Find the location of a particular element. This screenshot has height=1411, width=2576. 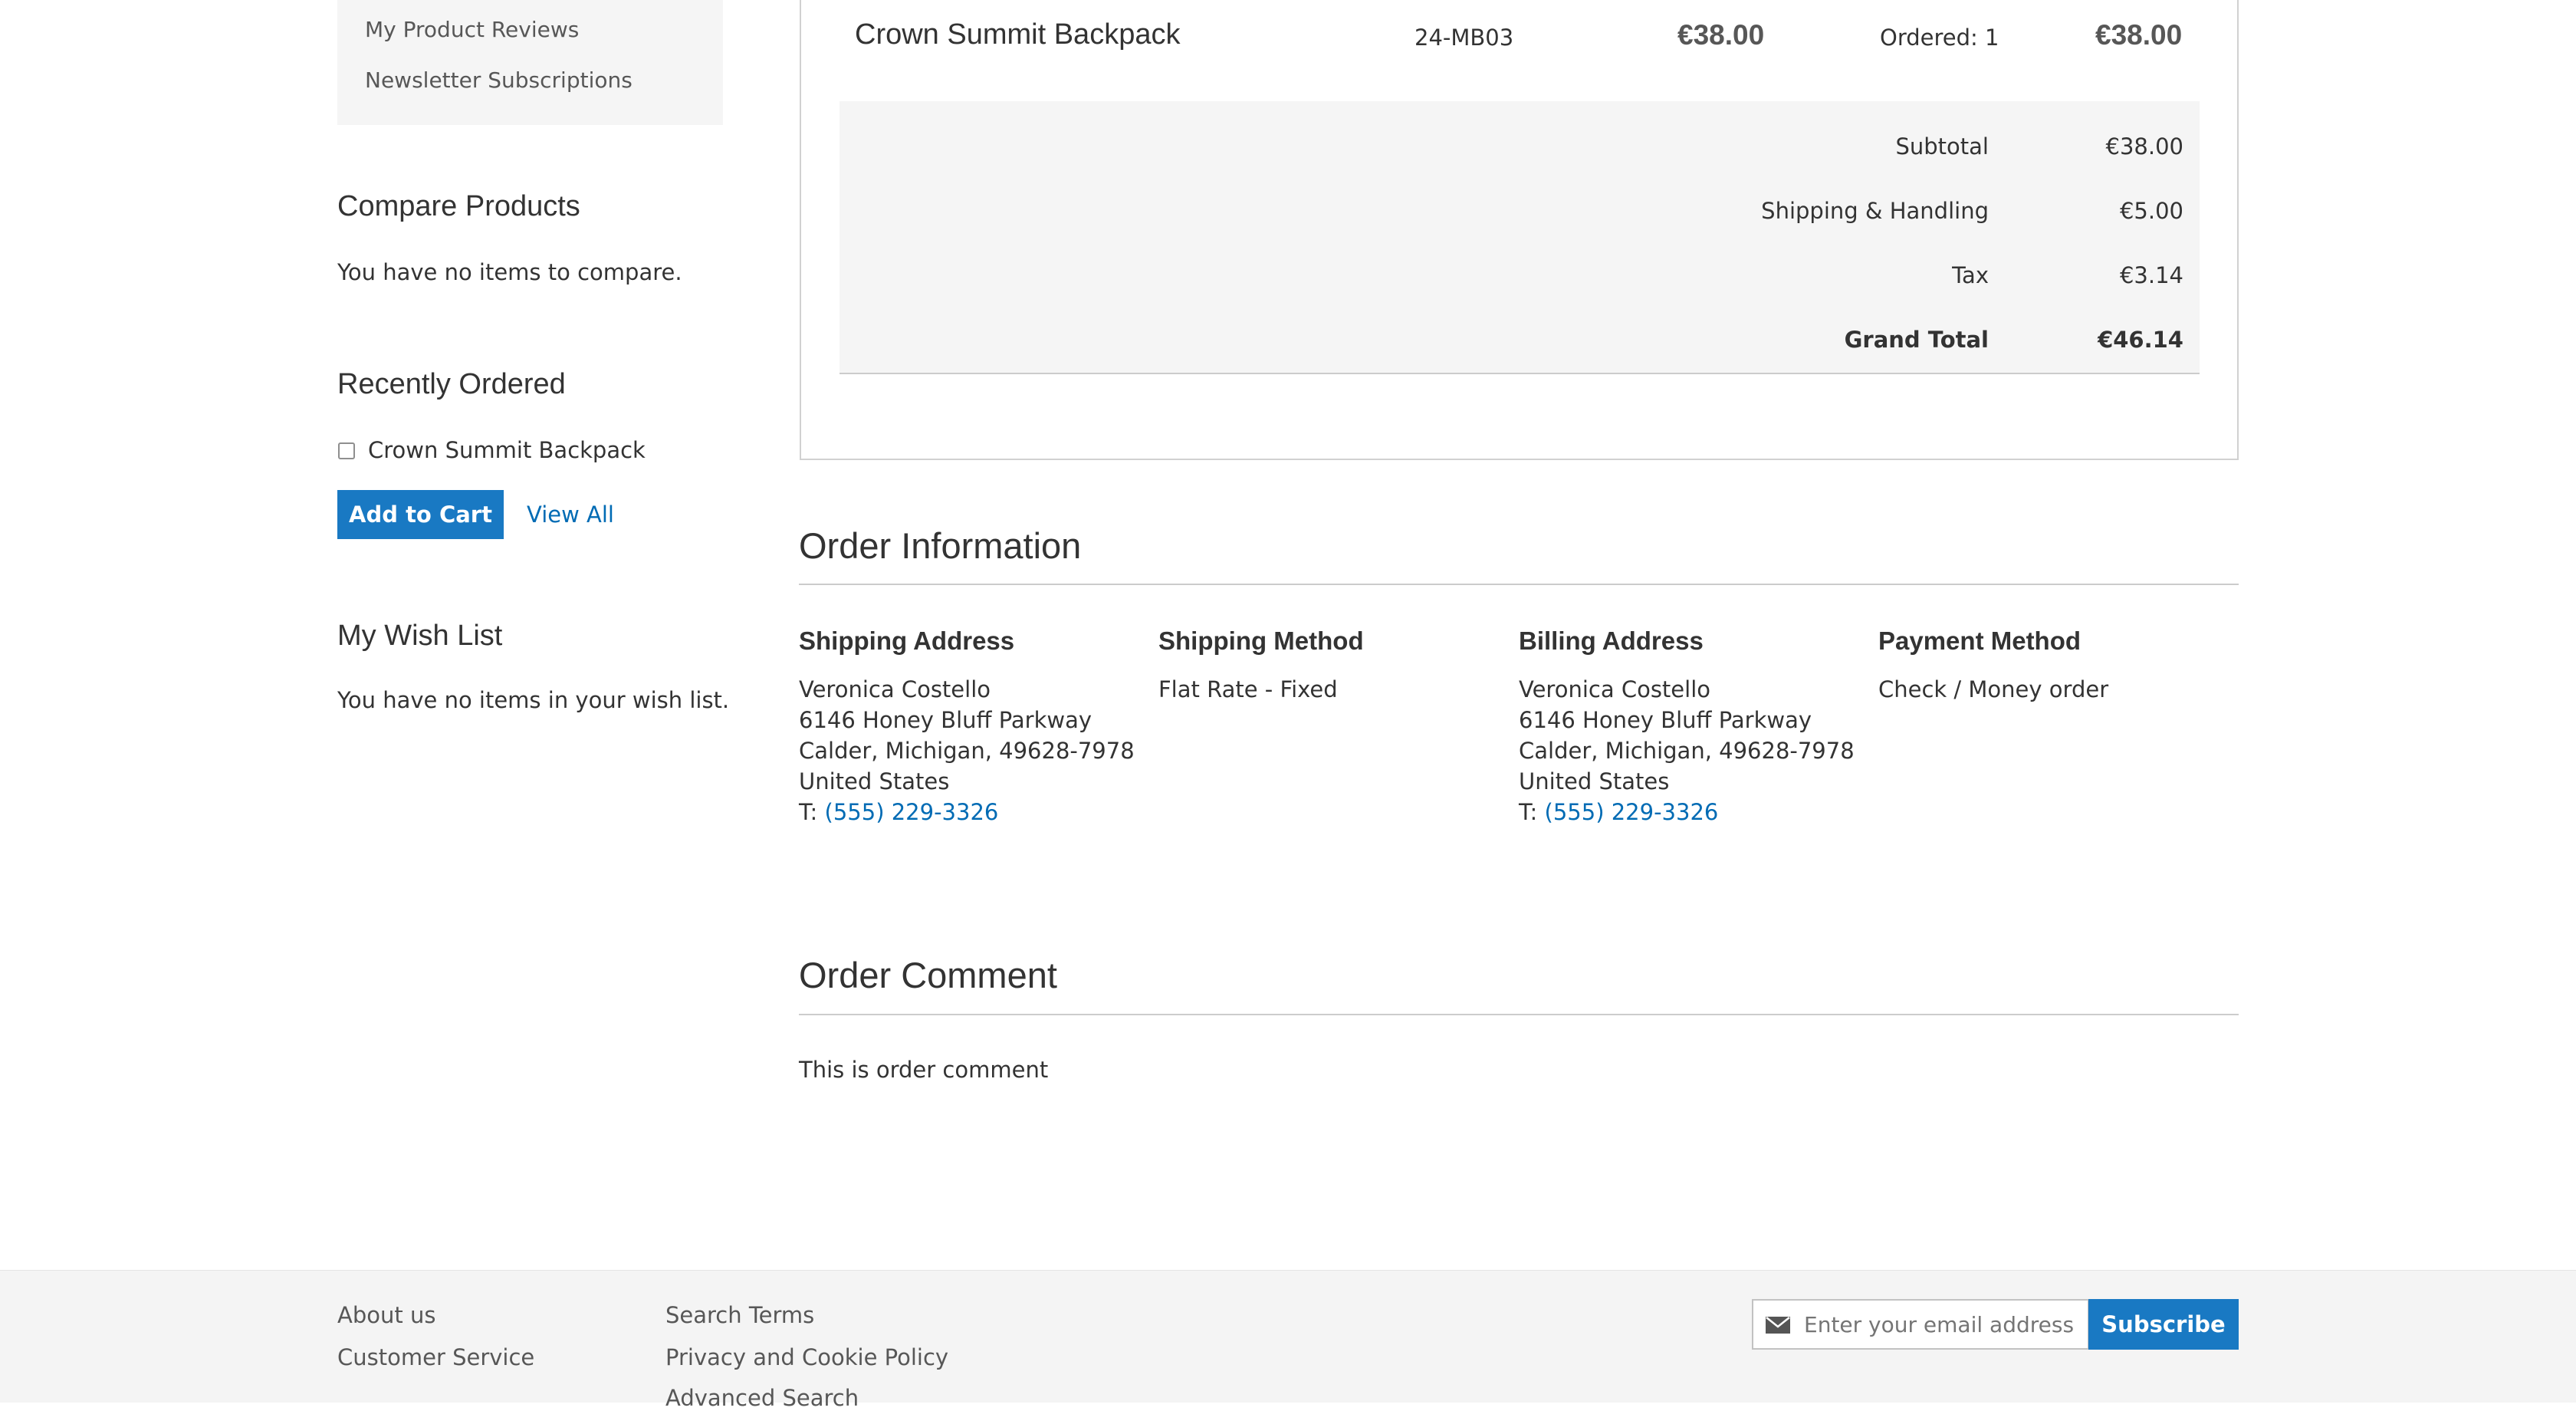

shipping-address-title: Shipping Address is located at coordinates (907, 641).